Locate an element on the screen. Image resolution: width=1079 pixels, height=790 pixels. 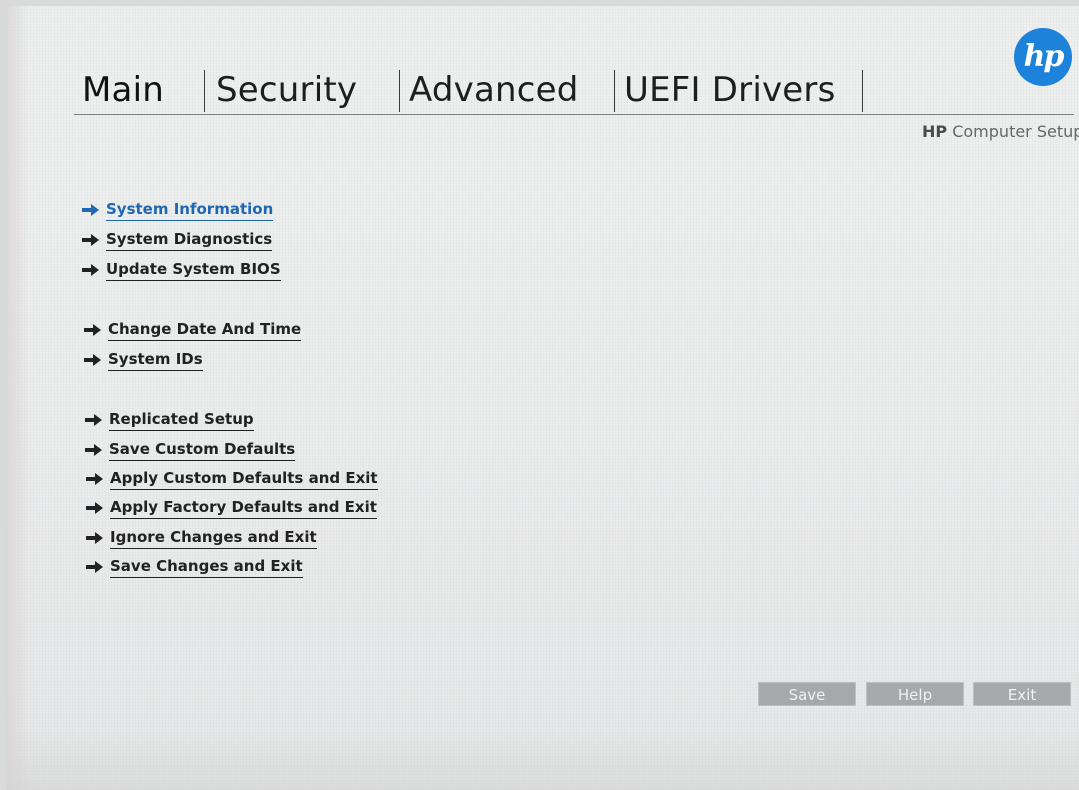
menu-item-system-information: System Information is located at coordinates (178, 210).